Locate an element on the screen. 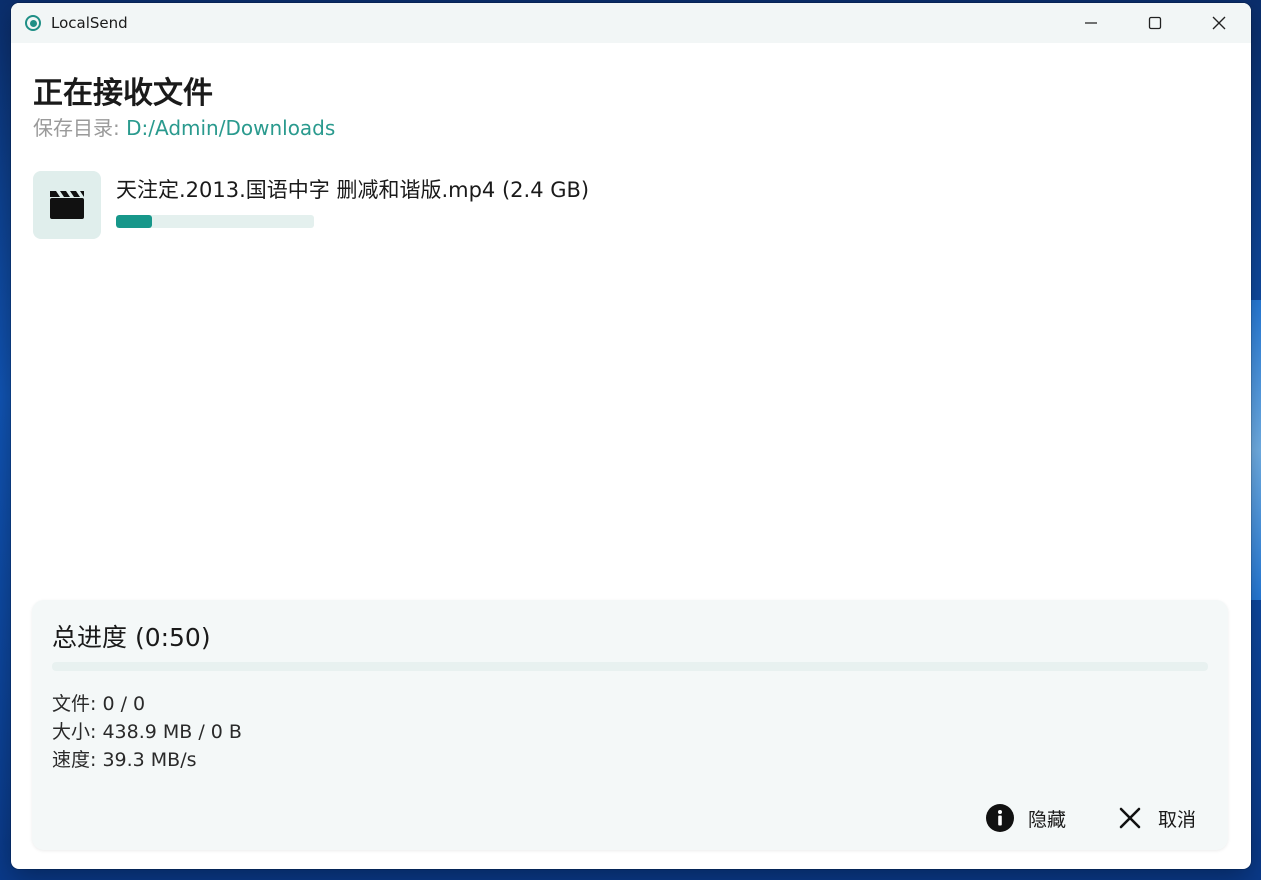 Image resolution: width=1261 pixels, height=880 pixels. file-info: 天注定.2013.国语中字 删减和谐版.mp4 (2.4 GB) is located at coordinates (352, 199).